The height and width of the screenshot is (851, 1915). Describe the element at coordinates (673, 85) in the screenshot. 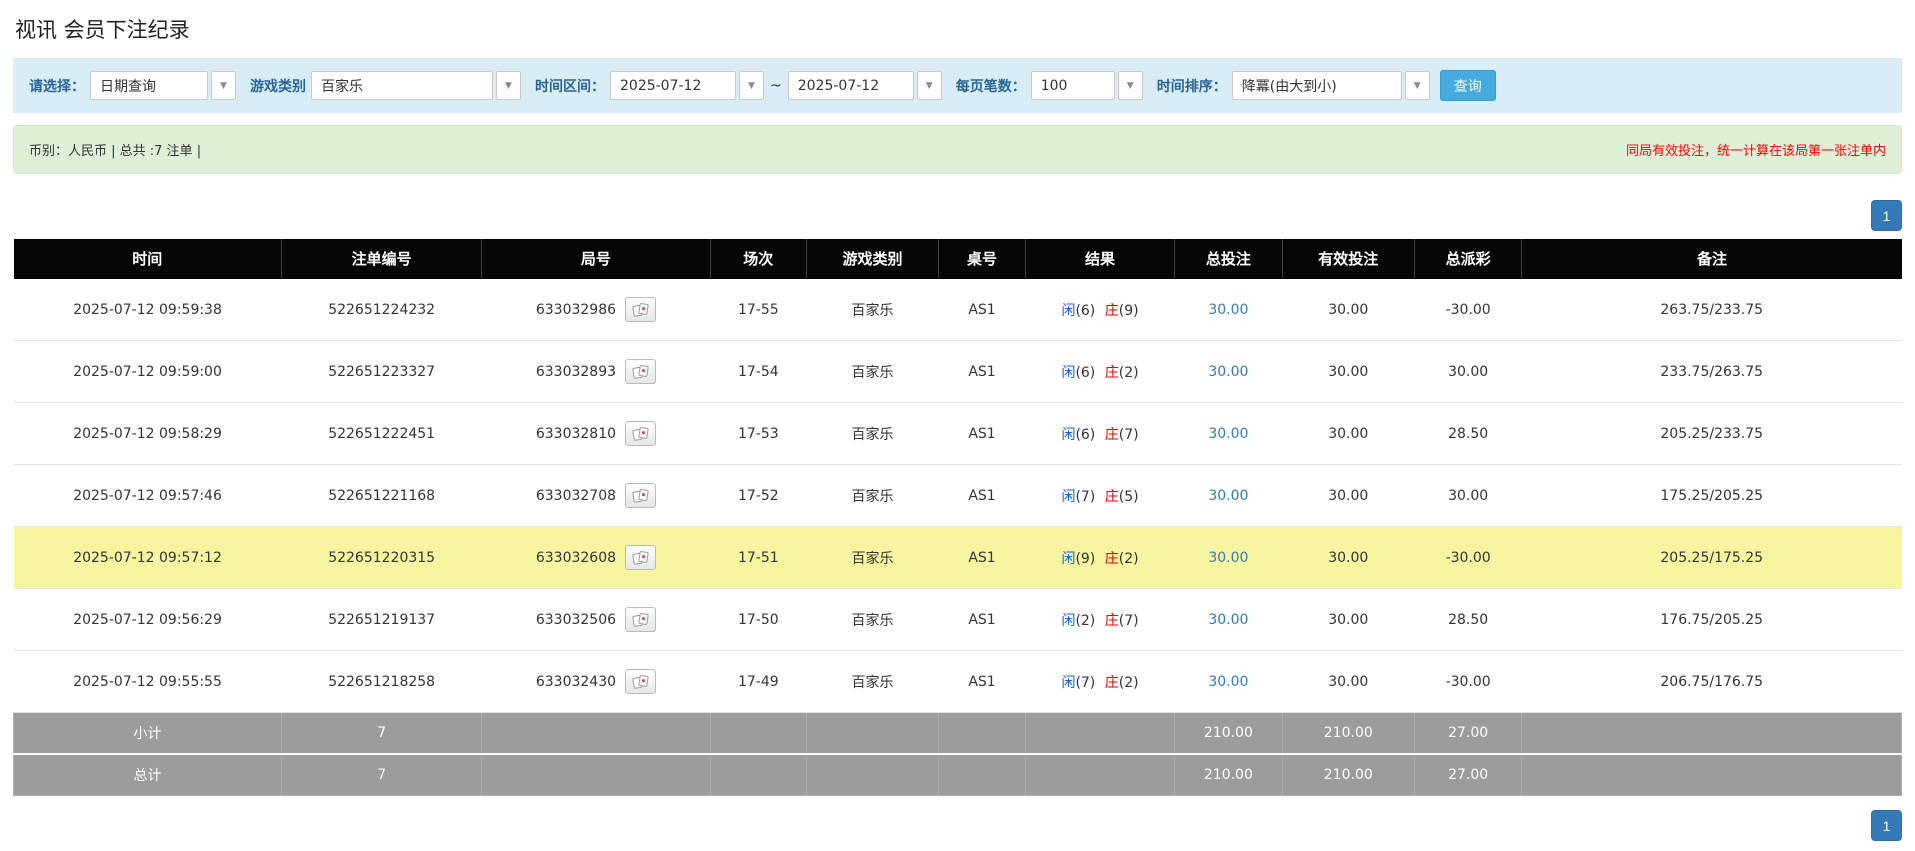

I see `date-from-value: 2025-07-12` at that location.